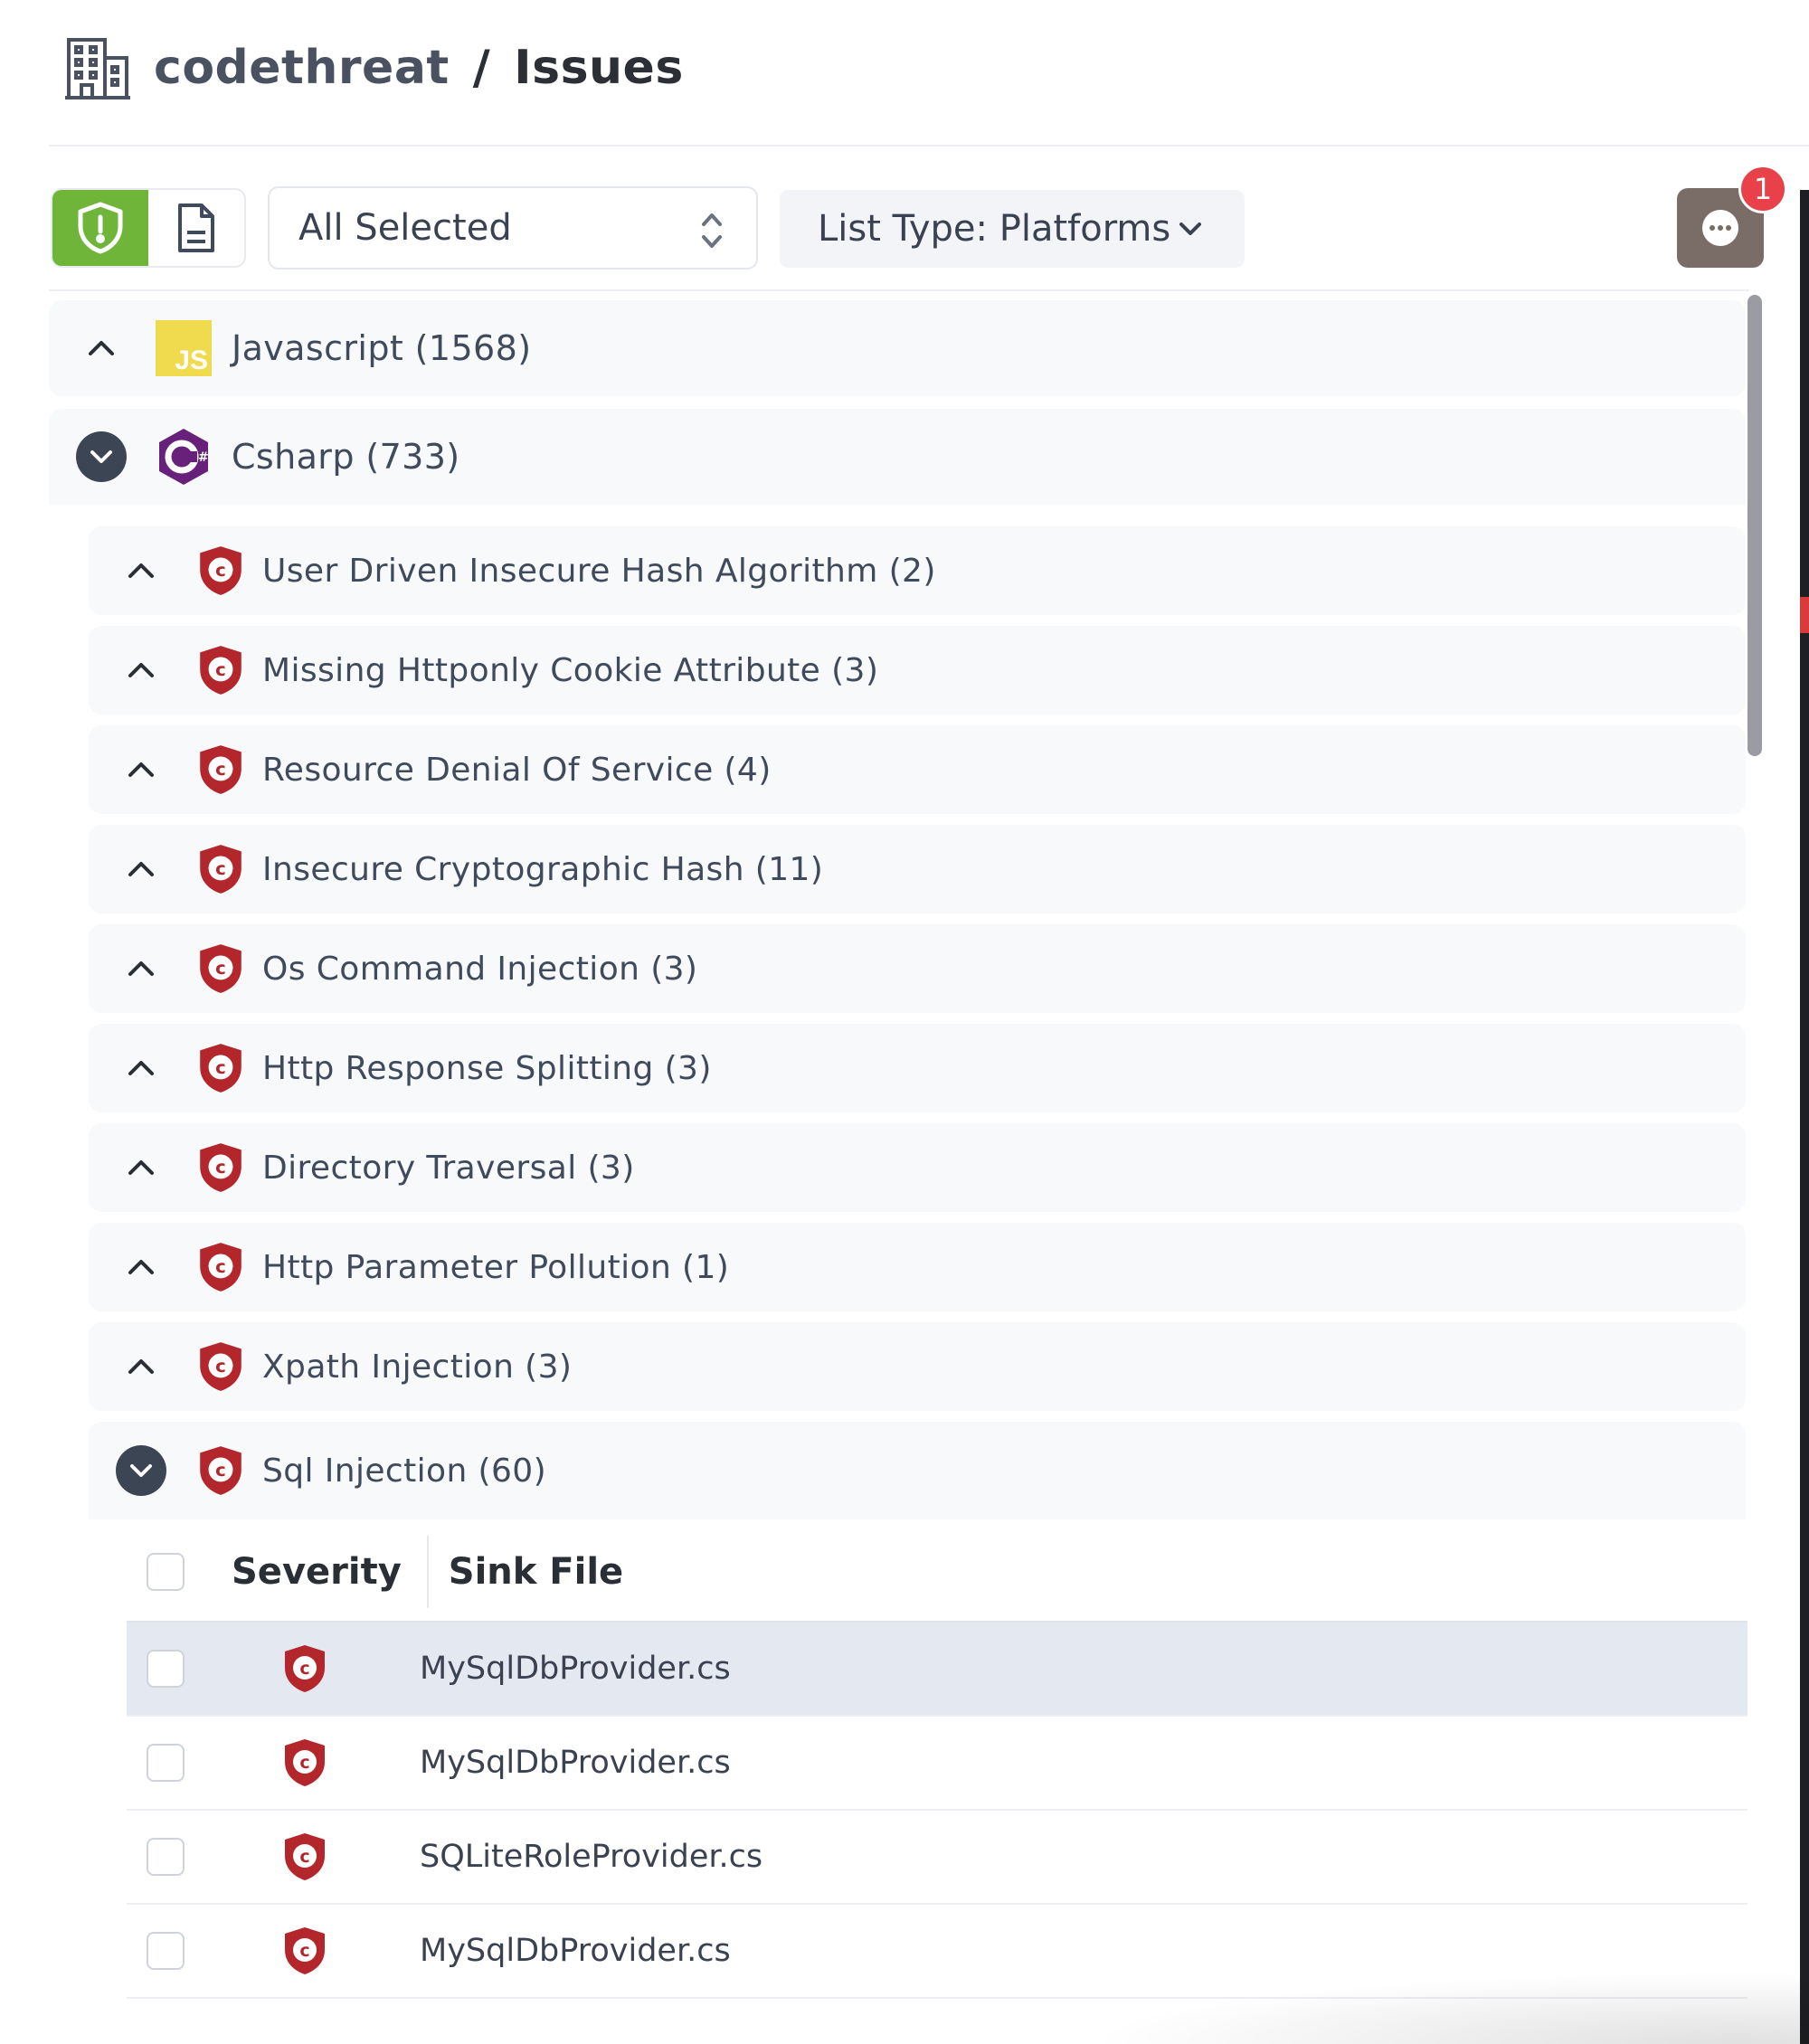  Describe the element at coordinates (599, 571) in the screenshot. I see `issue-label: User Driven Insecure Hash Algorithm (2)` at that location.